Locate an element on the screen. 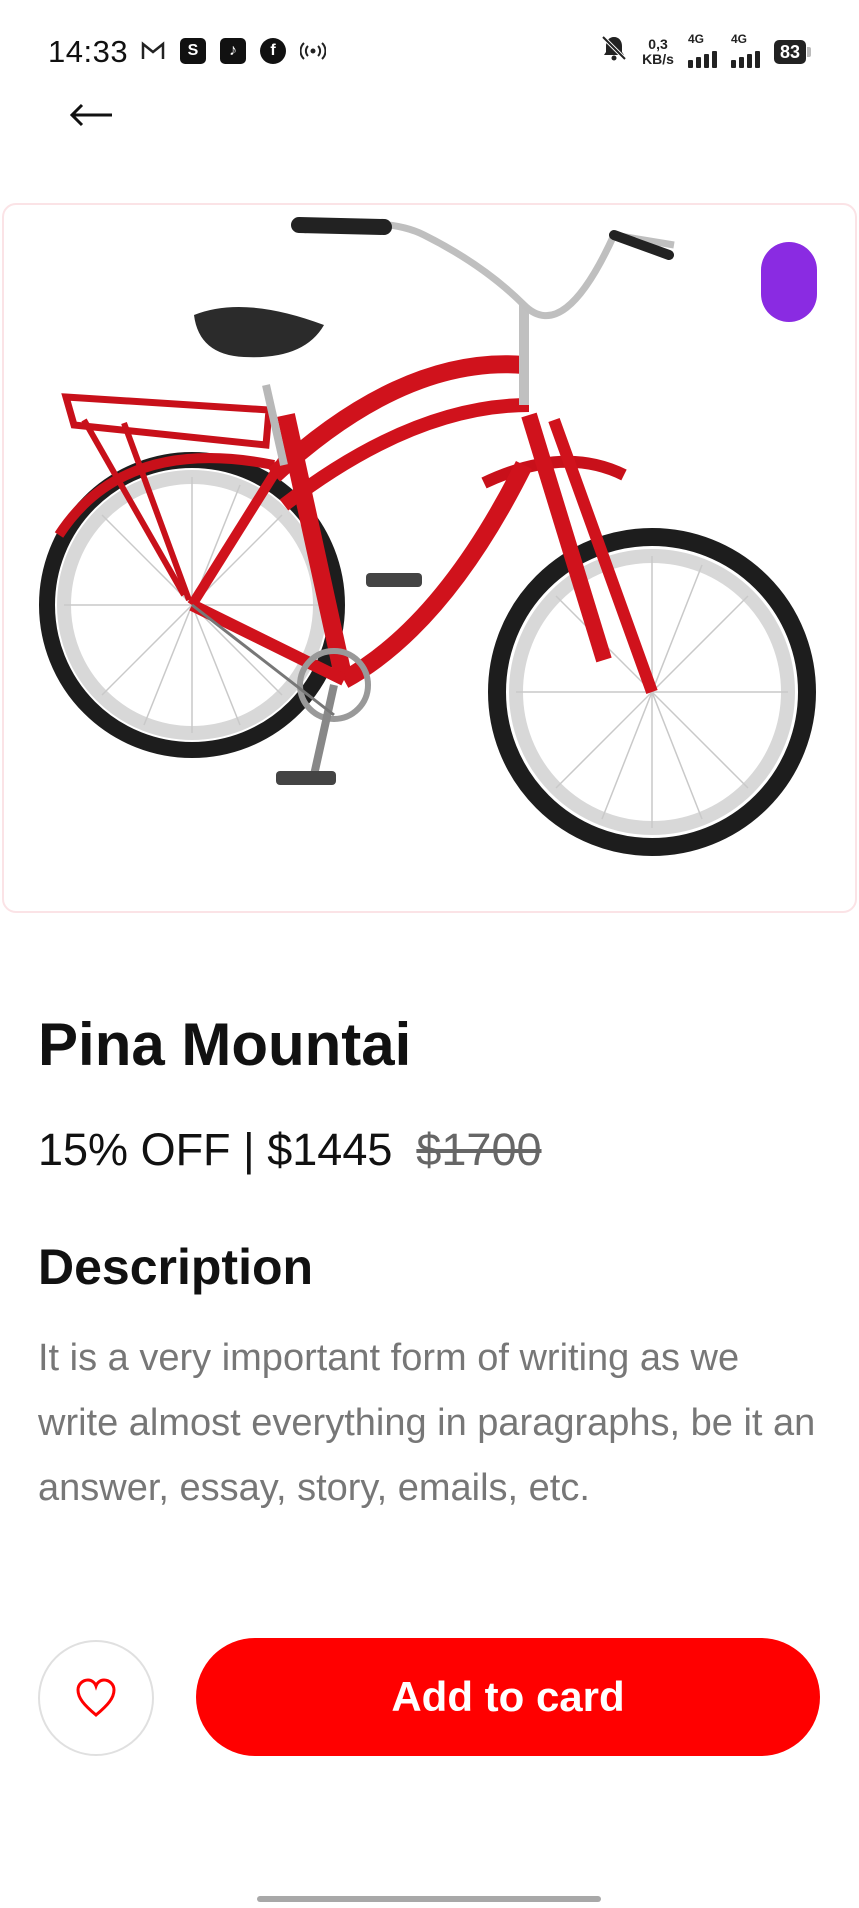 The width and height of the screenshot is (859, 1908). price-line: 15% OFF | $1445 $1700 is located at coordinates (290, 1150).